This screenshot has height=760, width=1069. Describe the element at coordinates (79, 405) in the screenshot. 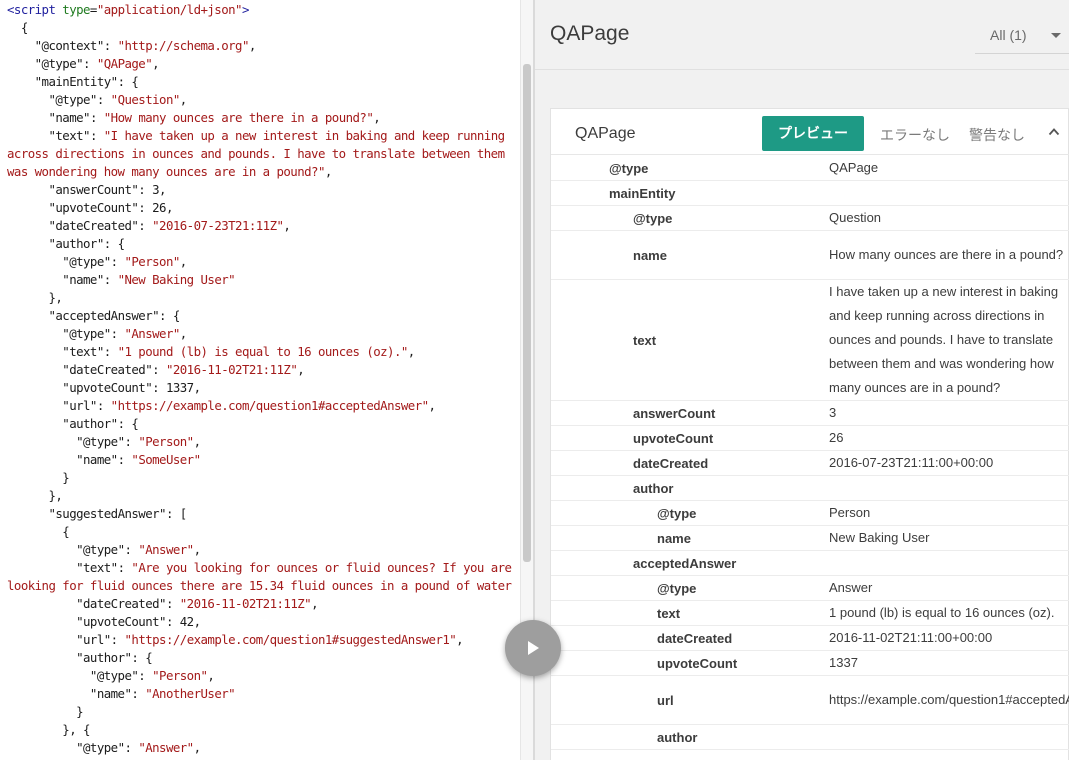

I see `code-token: "url"` at that location.